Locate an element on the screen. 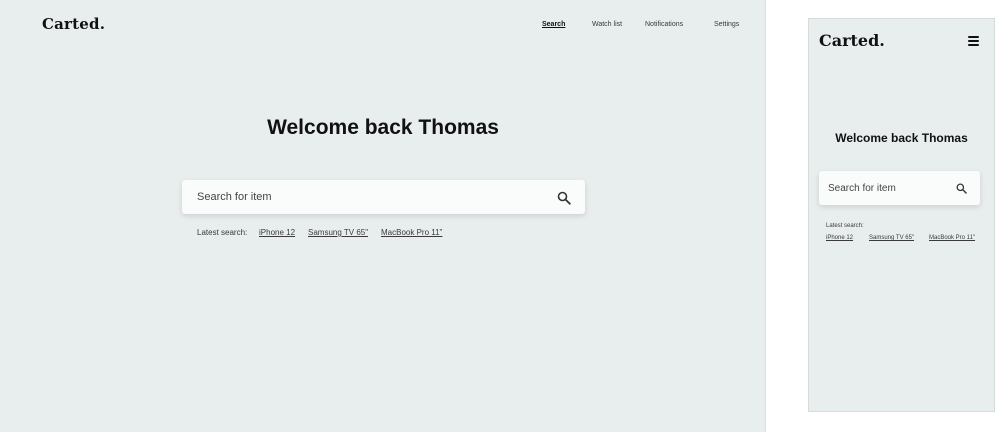 The width and height of the screenshot is (1000, 432). nav-search: Search is located at coordinates (553, 24).